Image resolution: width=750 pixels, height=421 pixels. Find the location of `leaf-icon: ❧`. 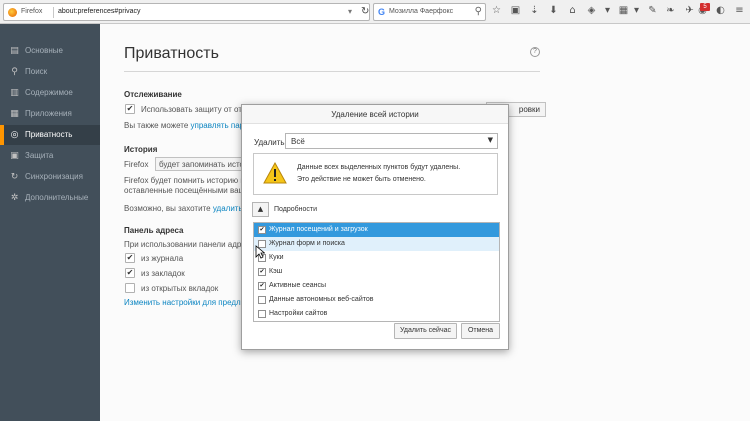

leaf-icon: ❧ is located at coordinates (670, 11).